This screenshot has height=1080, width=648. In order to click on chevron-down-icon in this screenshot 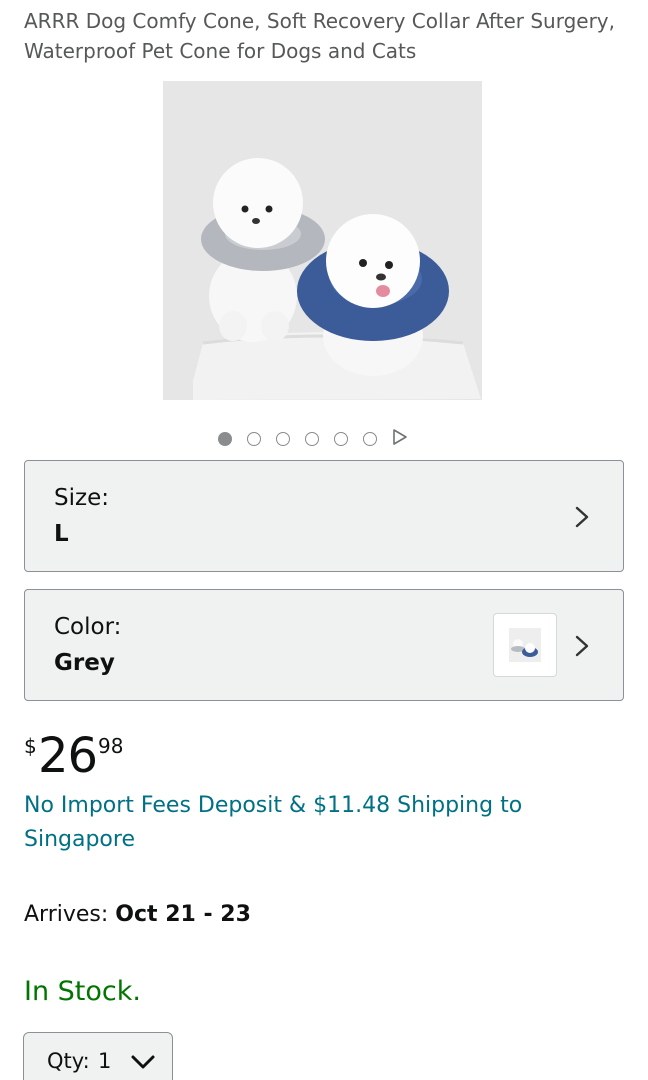, I will do `click(143, 1062)`.